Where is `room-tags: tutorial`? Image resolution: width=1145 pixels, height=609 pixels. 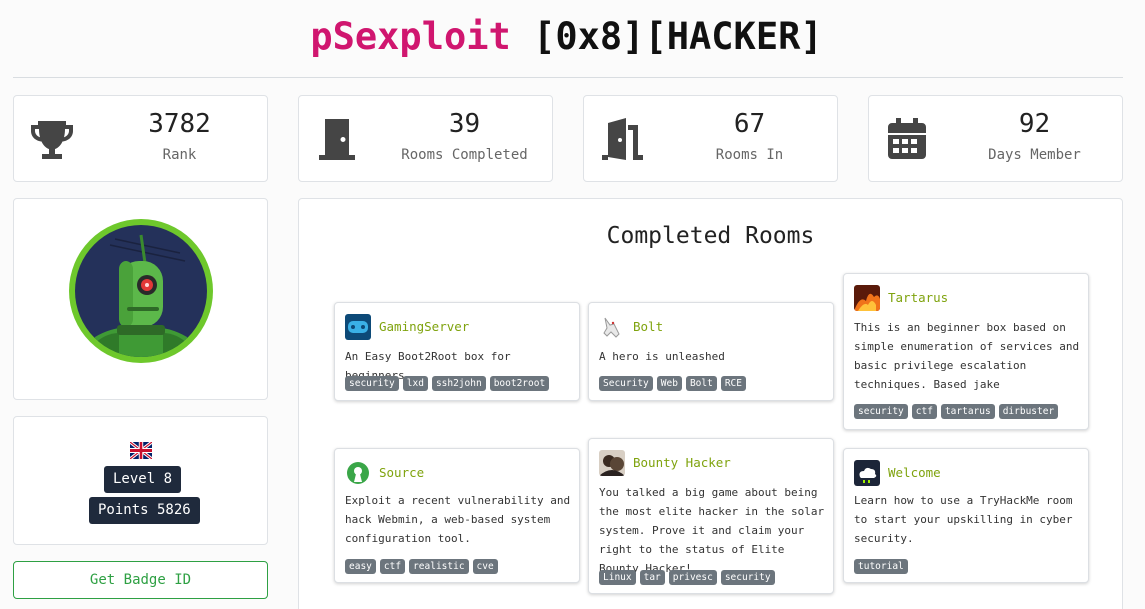
room-tags: tutorial is located at coordinates (968, 566).